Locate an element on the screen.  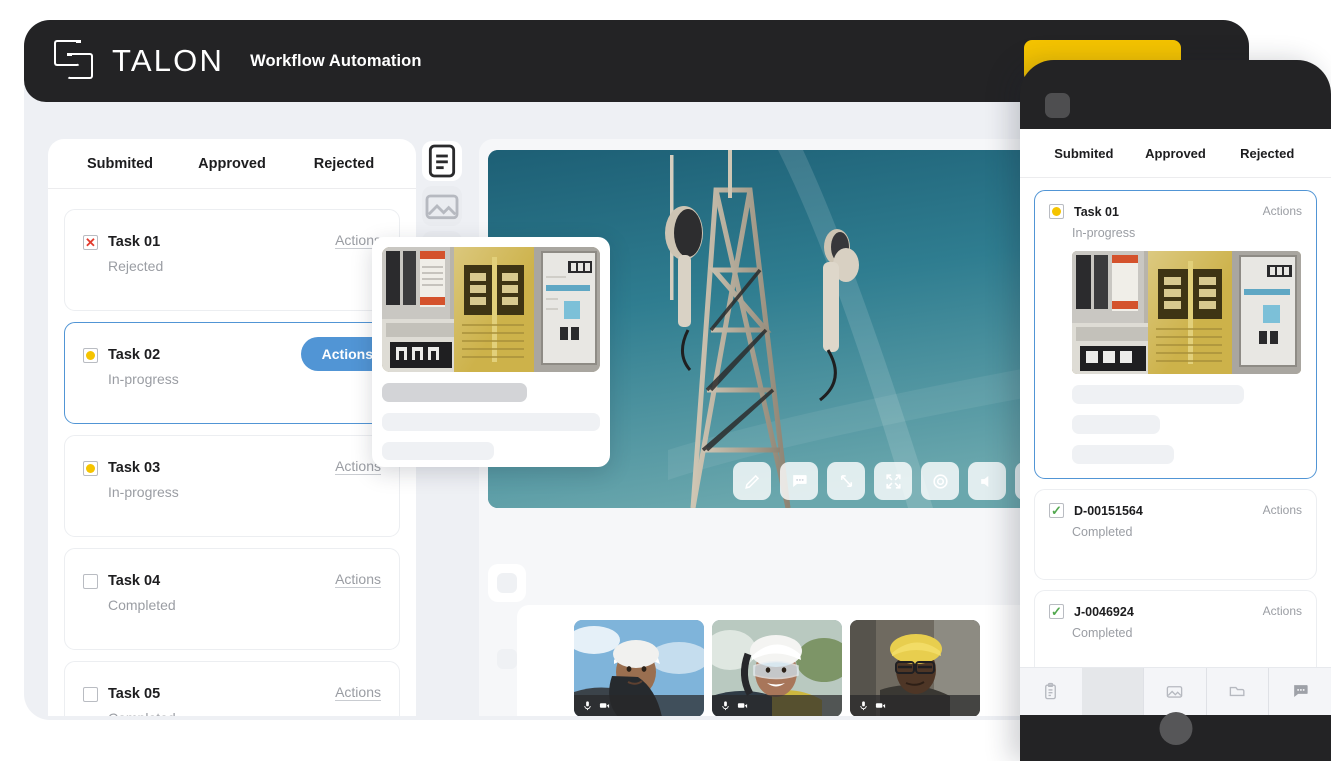
rail-document-icon is located at coordinates (442, 161).